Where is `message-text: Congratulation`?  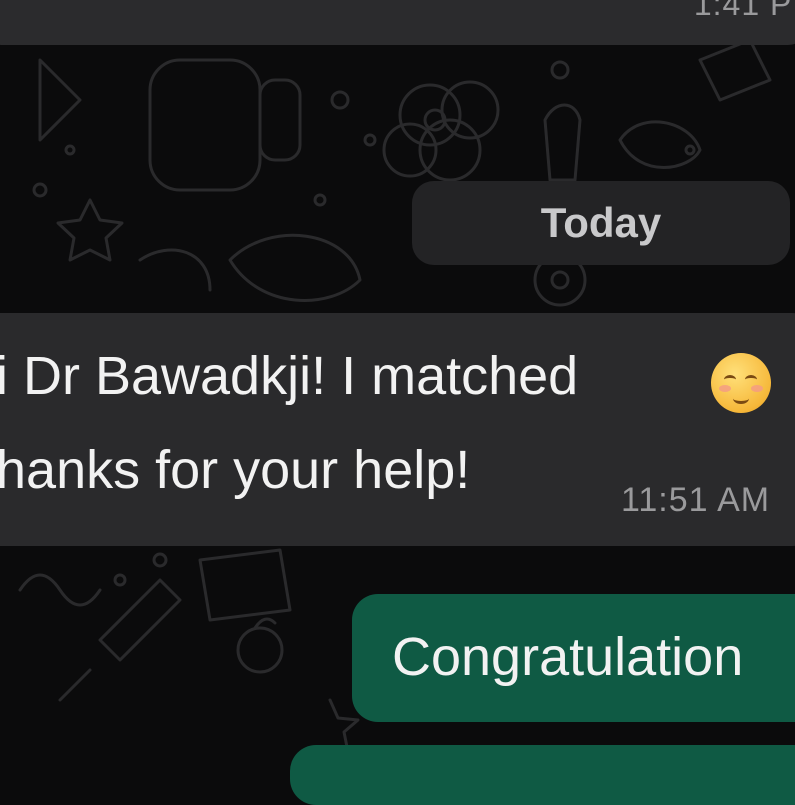 message-text: Congratulation is located at coordinates (568, 657).